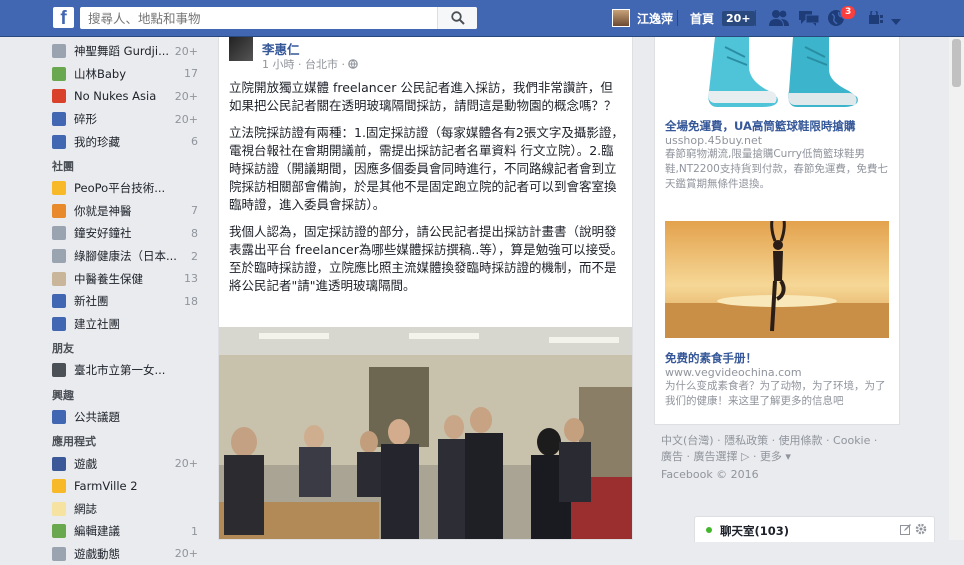 This screenshot has height=565, width=964. Describe the element at coordinates (779, 19) in the screenshot. I see `friend-requests-icon` at that location.